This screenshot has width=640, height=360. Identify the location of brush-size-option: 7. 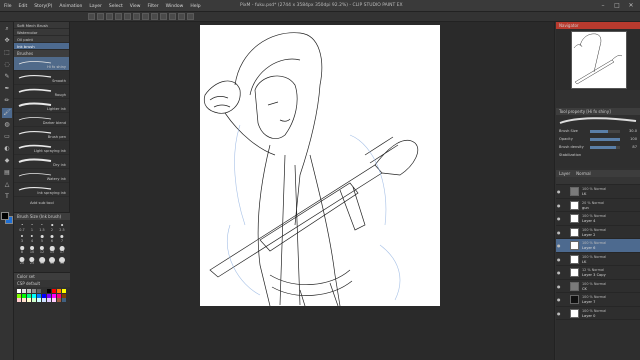
(62, 238).